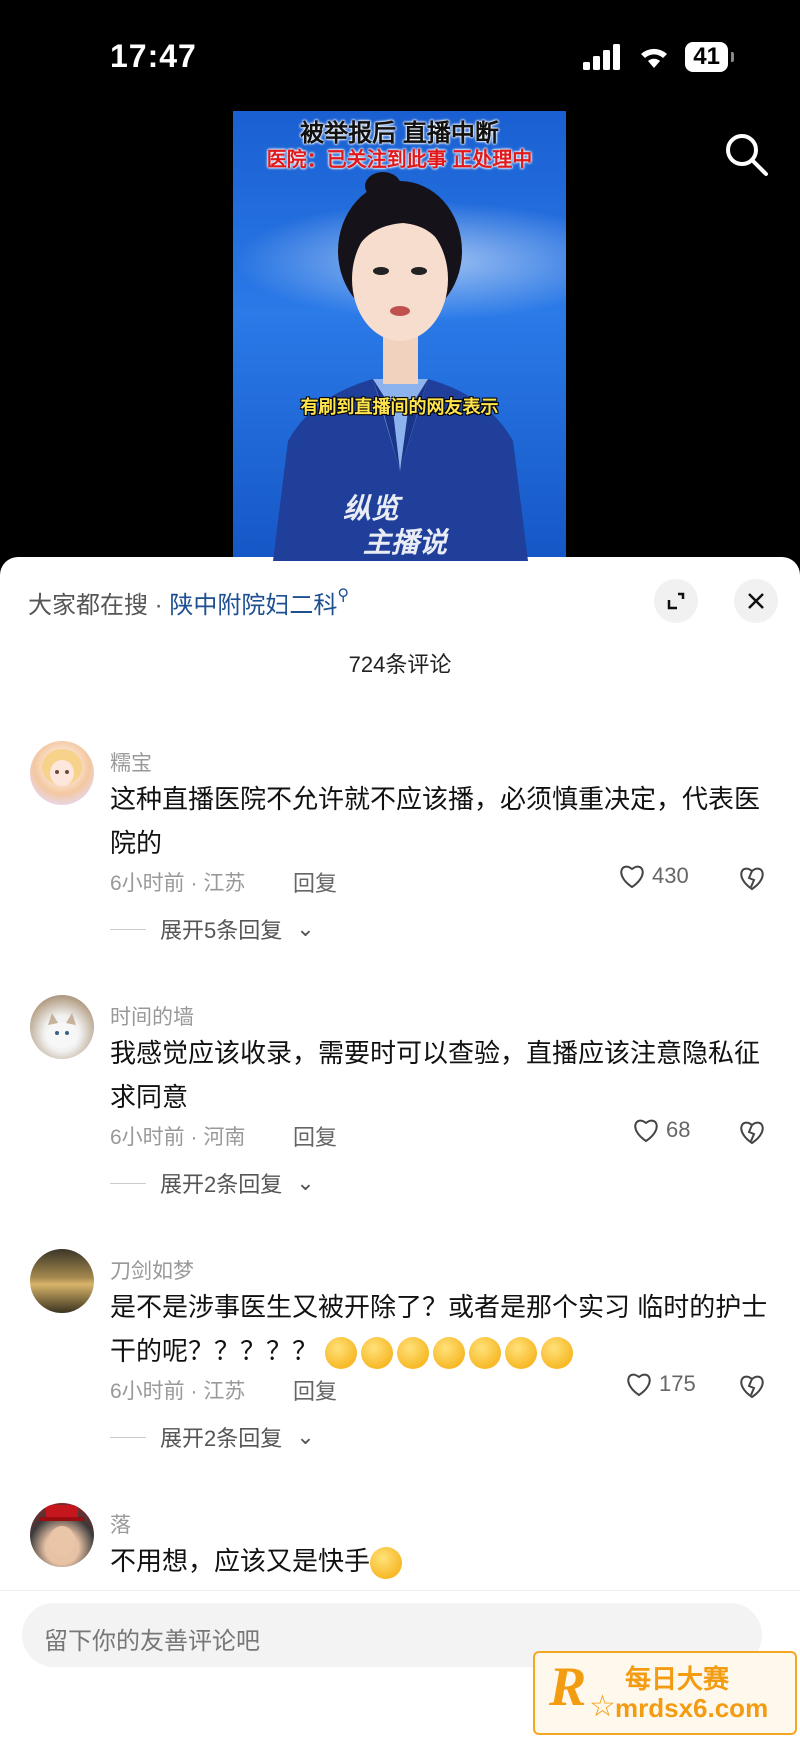  I want to click on like-count: 68, so click(678, 1129).